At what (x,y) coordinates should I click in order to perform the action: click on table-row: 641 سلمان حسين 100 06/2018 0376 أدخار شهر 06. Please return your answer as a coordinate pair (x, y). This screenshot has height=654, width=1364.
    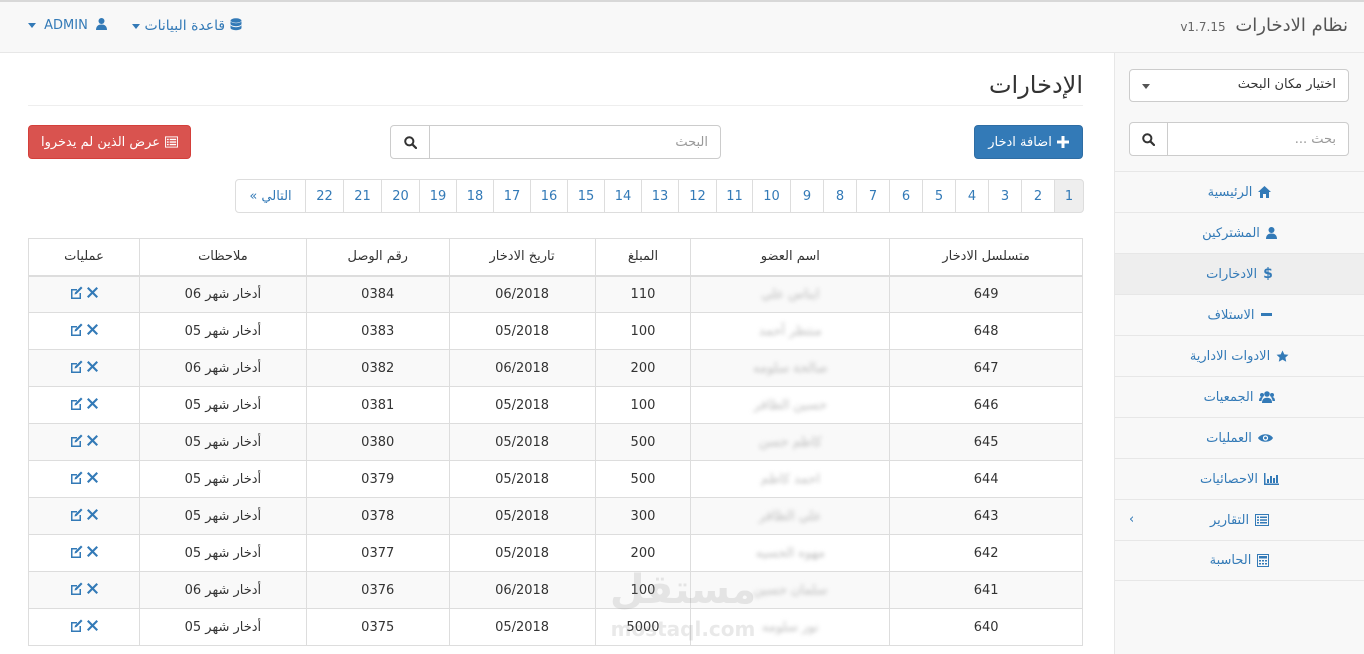
    Looking at the image, I should click on (555, 590).